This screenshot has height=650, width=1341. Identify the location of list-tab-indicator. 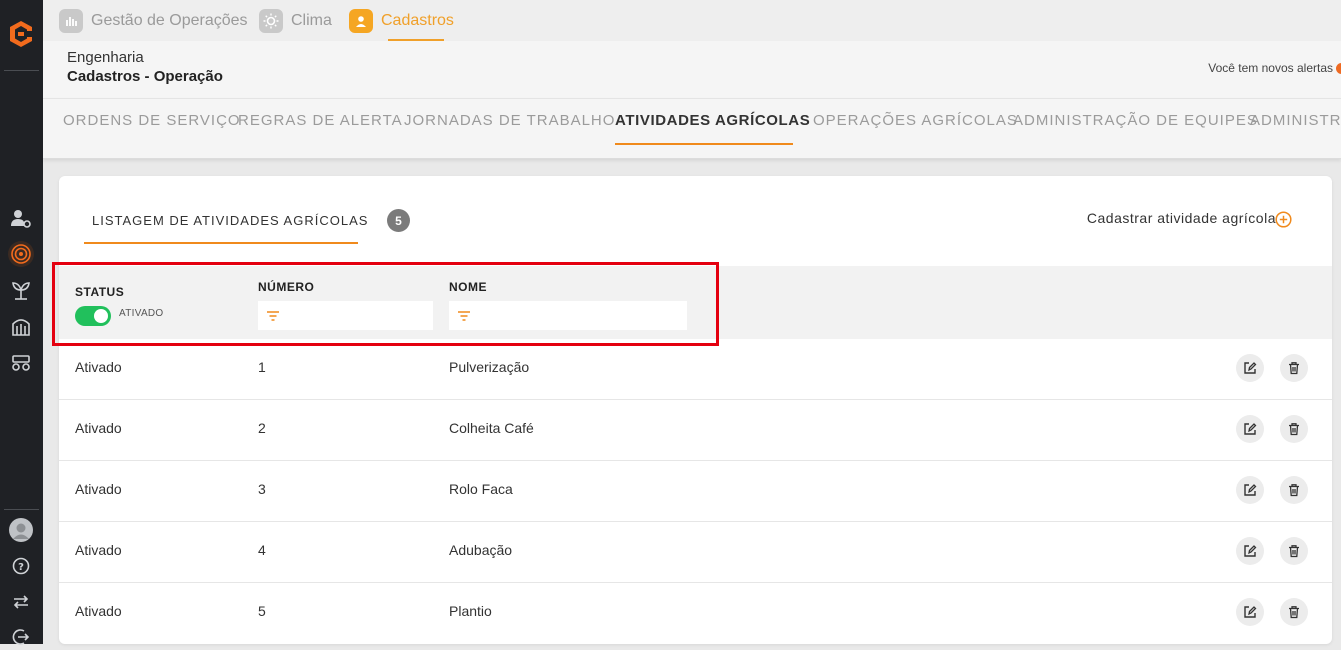
(221, 243).